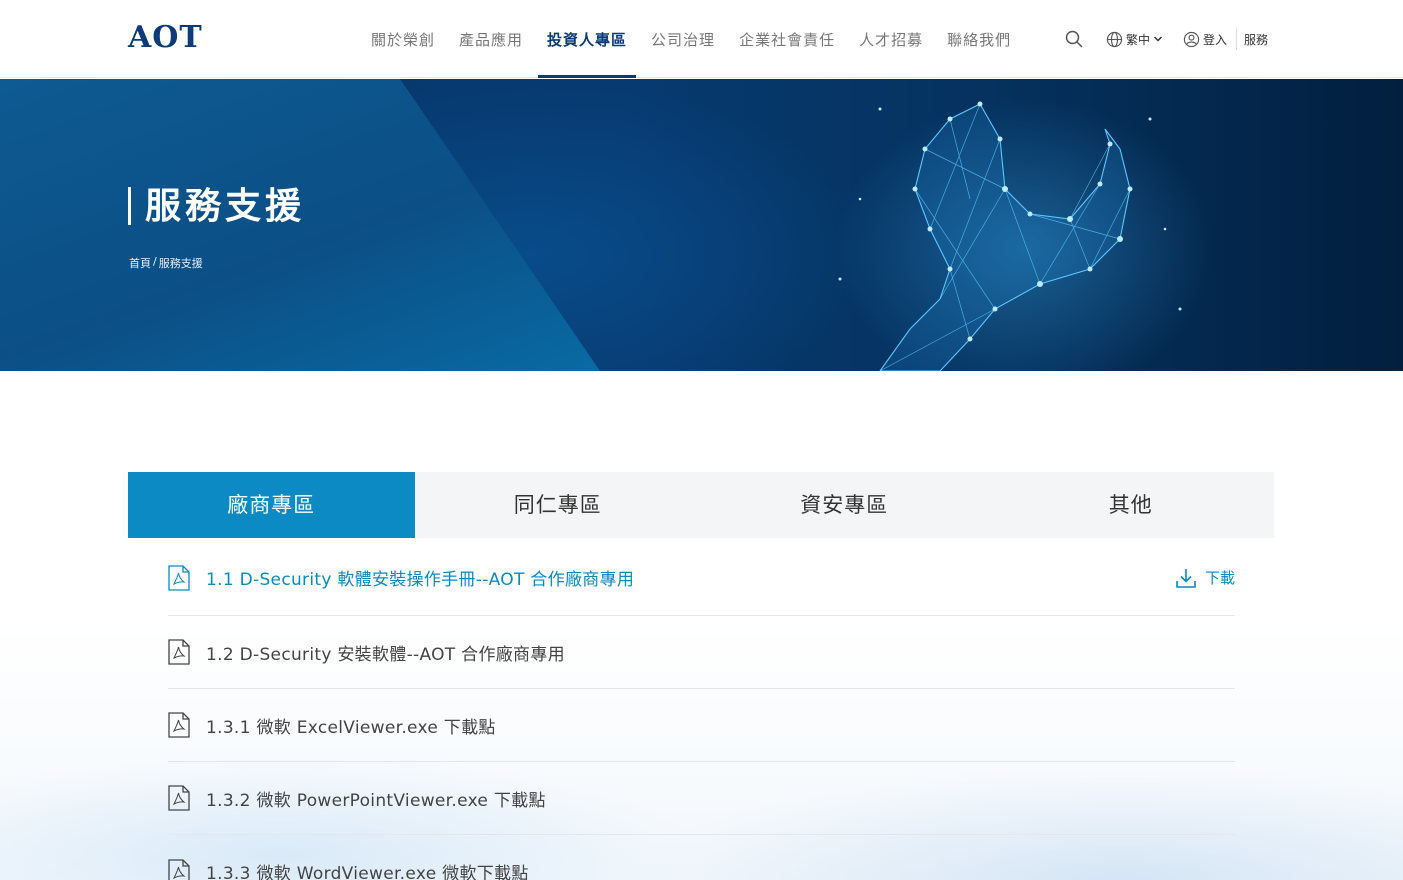  I want to click on category-tabs: 廠商專區 同仁專區 資安專區 其他, so click(701, 505).